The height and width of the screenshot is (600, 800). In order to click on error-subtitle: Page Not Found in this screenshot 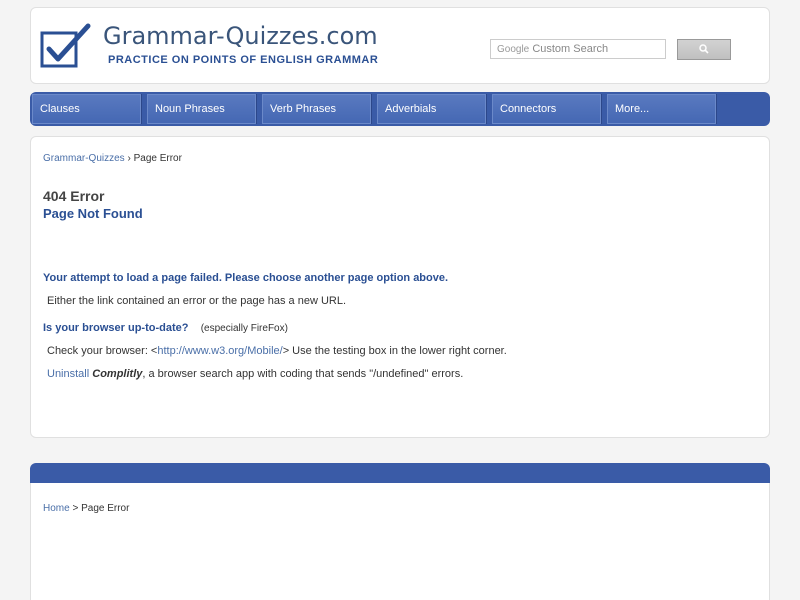, I will do `click(93, 213)`.